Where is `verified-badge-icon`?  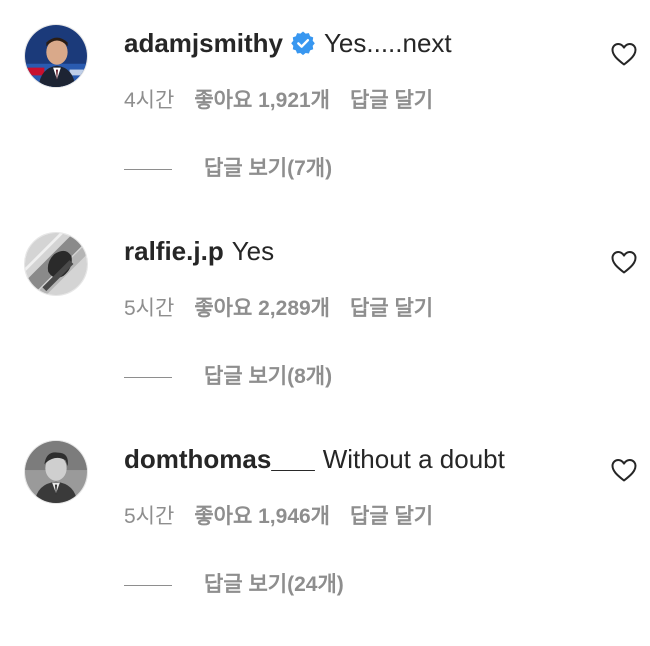
verified-badge-icon is located at coordinates (303, 43).